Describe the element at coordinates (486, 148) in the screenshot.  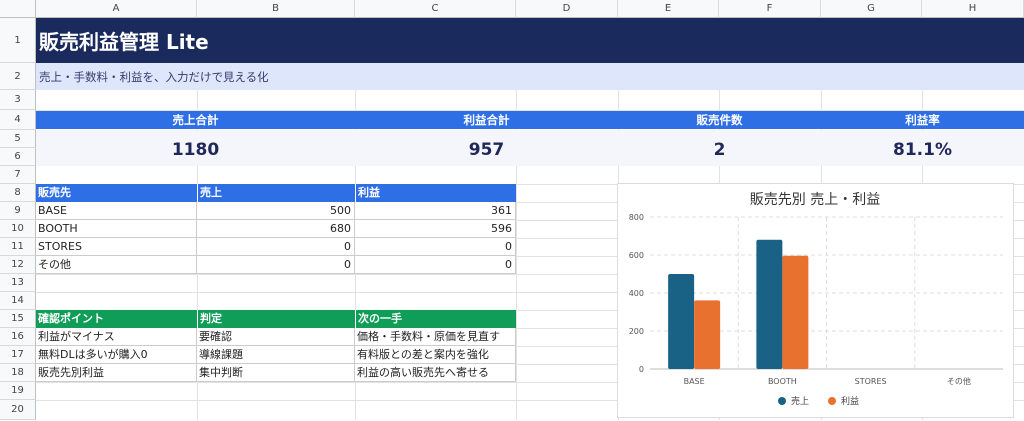
I see `kpi-value-profit: 957` at that location.